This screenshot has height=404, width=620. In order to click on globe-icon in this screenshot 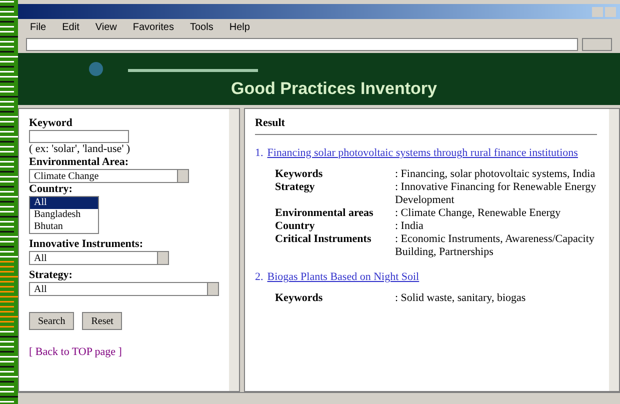, I will do `click(96, 69)`.